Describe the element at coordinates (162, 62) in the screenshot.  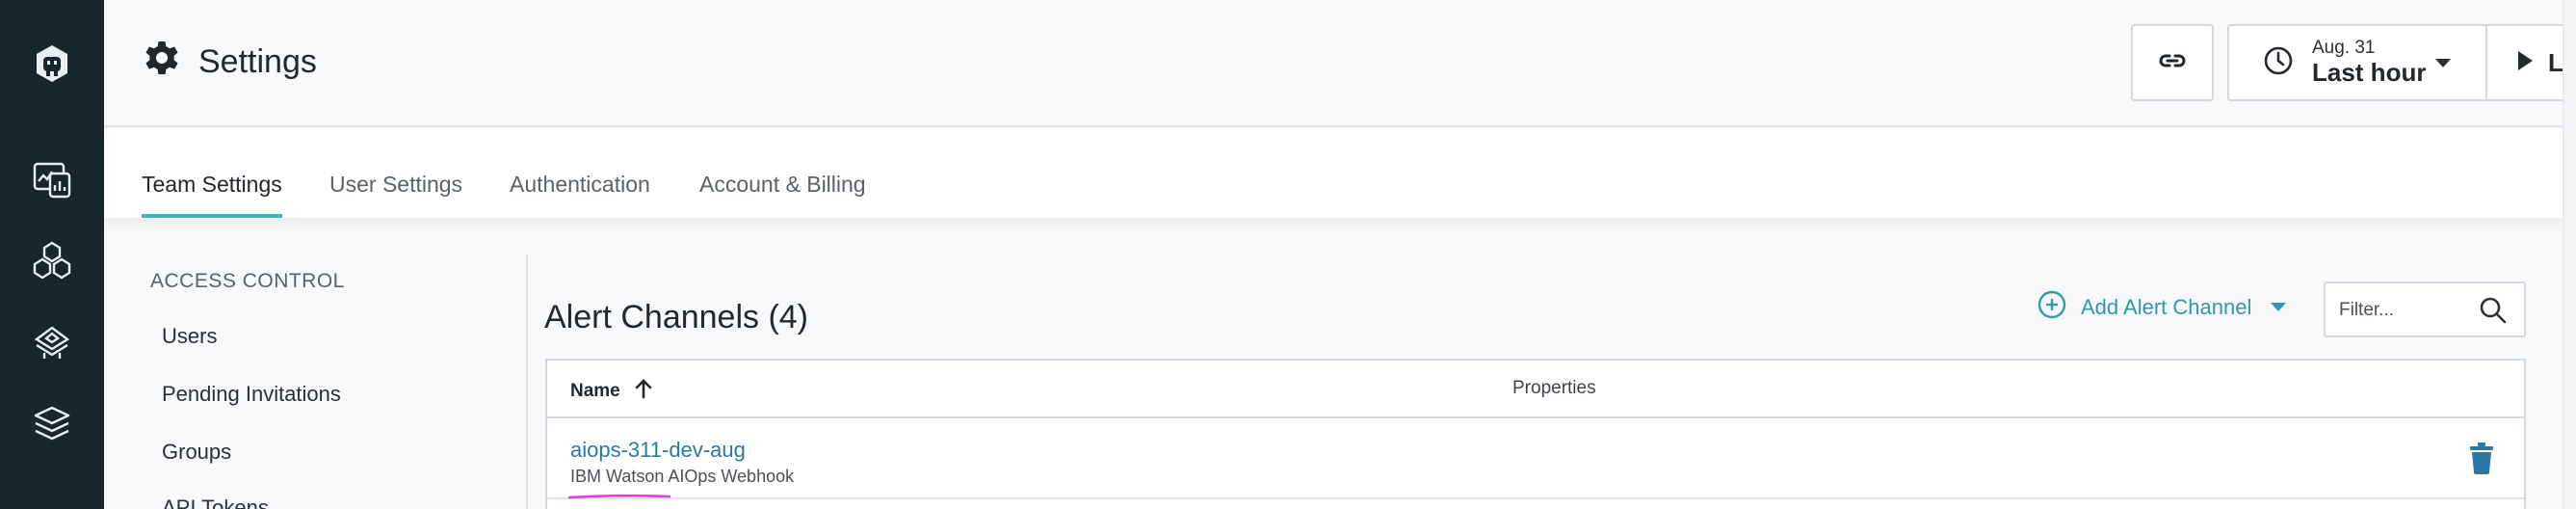
I see `gear-icon` at that location.